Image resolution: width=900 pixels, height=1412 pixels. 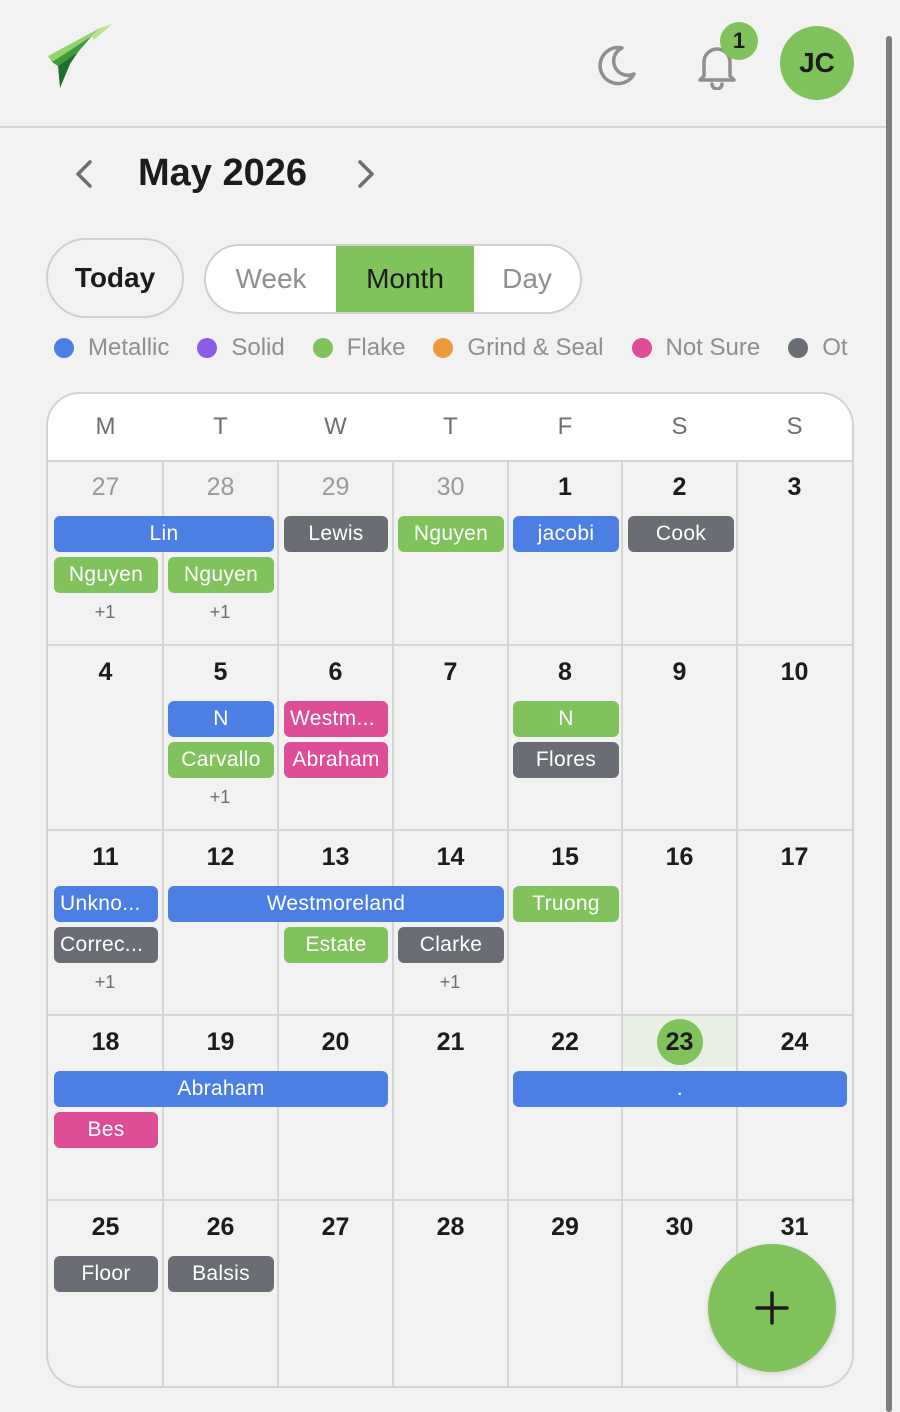 What do you see at coordinates (84, 174) in the screenshot?
I see `previous-month-chevron-icon` at bounding box center [84, 174].